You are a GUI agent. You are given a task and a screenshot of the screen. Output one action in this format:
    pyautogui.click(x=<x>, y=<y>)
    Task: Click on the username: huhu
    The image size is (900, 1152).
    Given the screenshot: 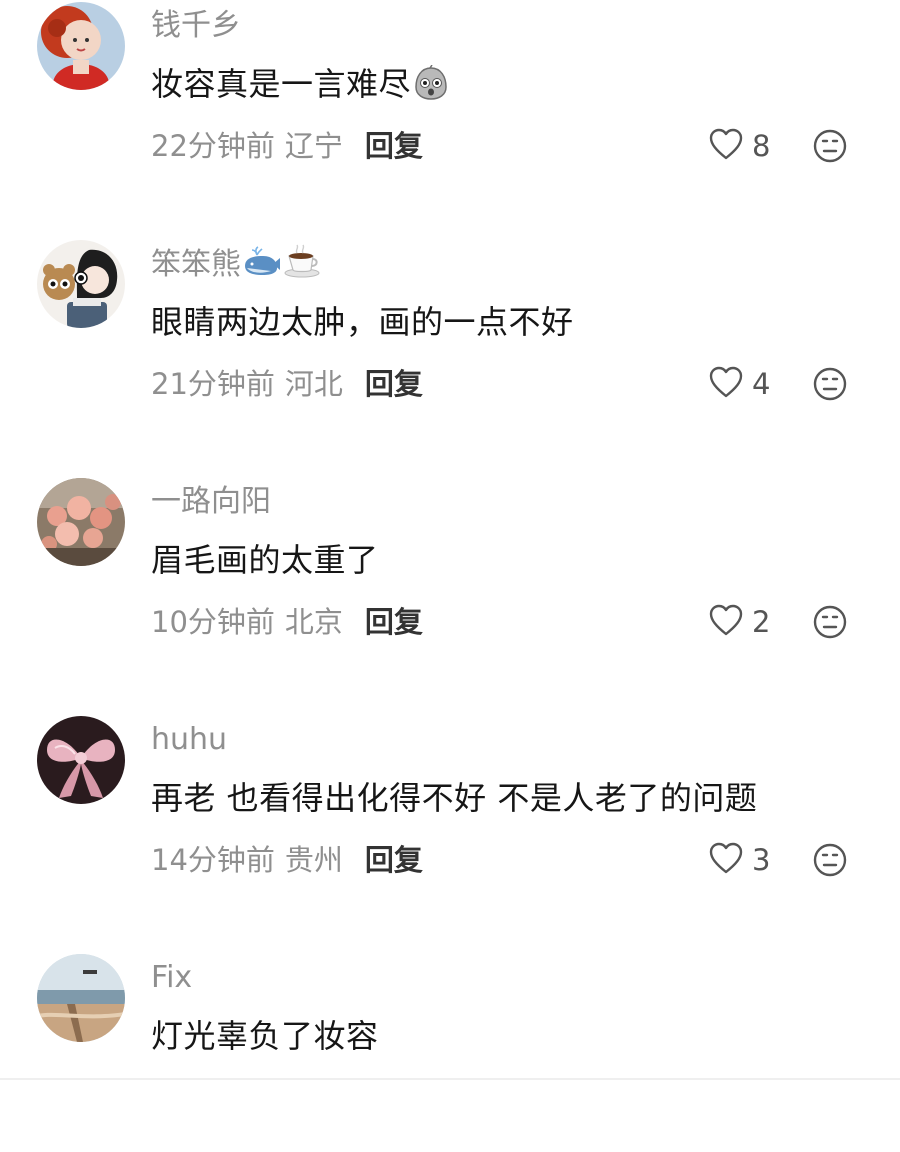 What is the action you would take?
    pyautogui.click(x=189, y=740)
    